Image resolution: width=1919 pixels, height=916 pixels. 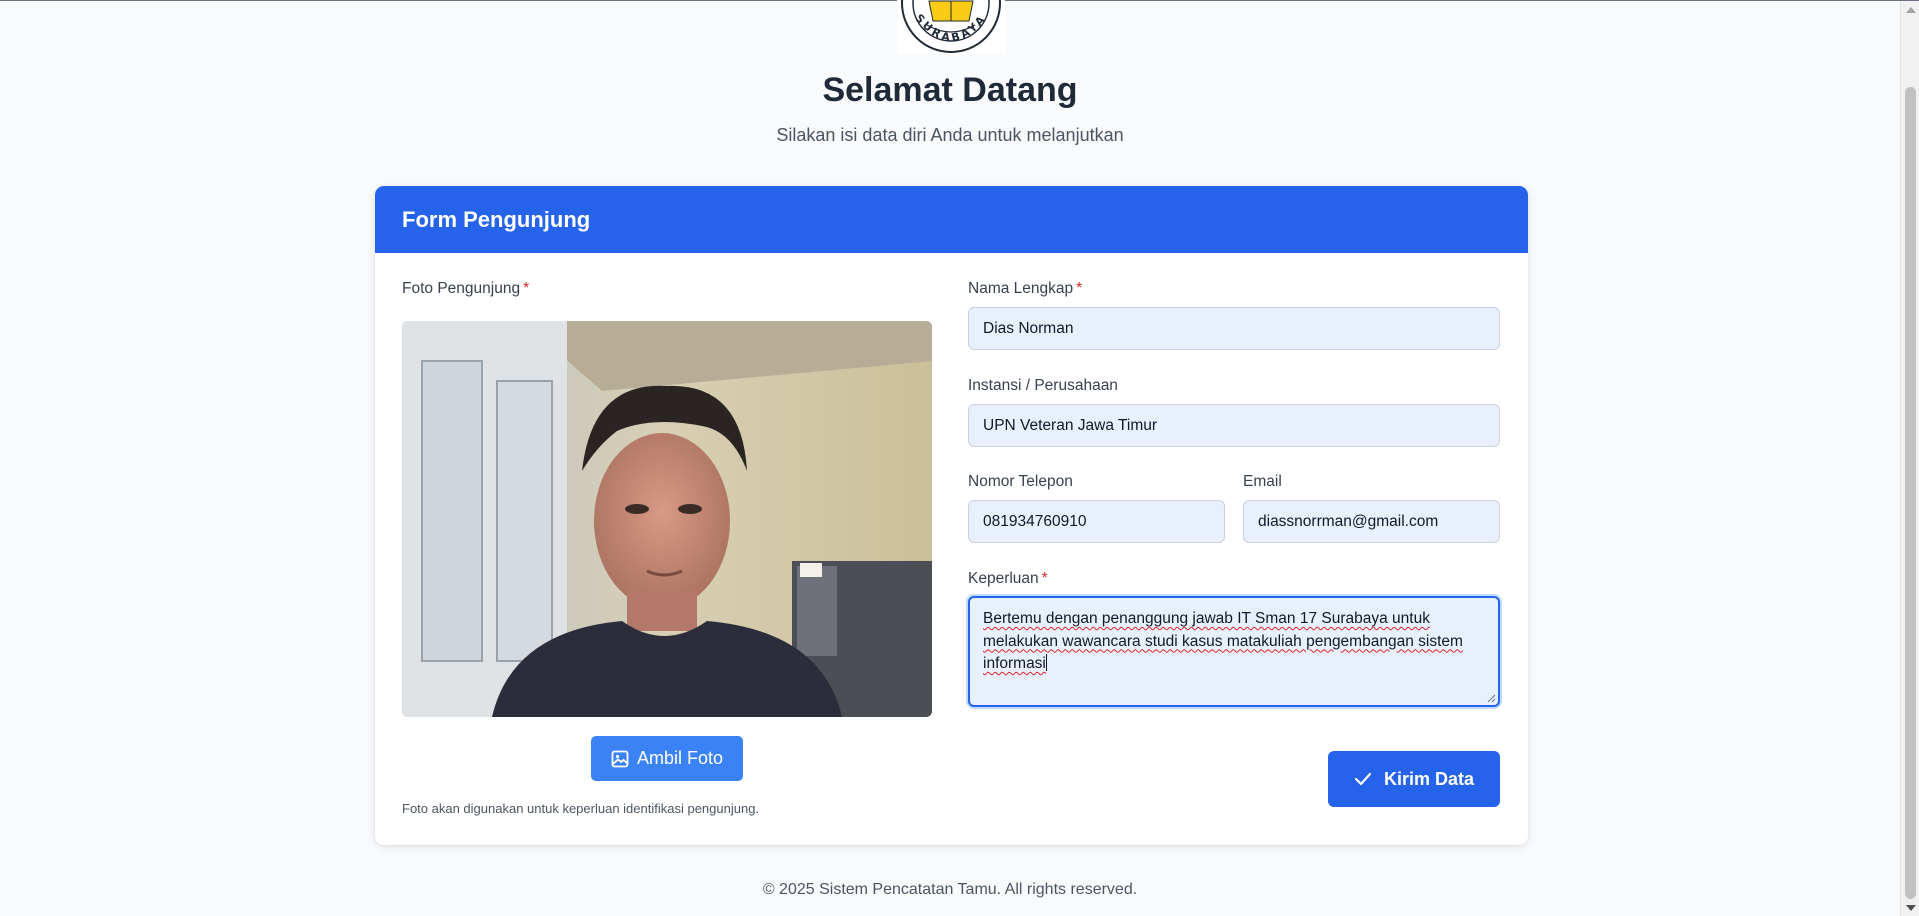 What do you see at coordinates (1363, 779) in the screenshot?
I see `check-icon` at bounding box center [1363, 779].